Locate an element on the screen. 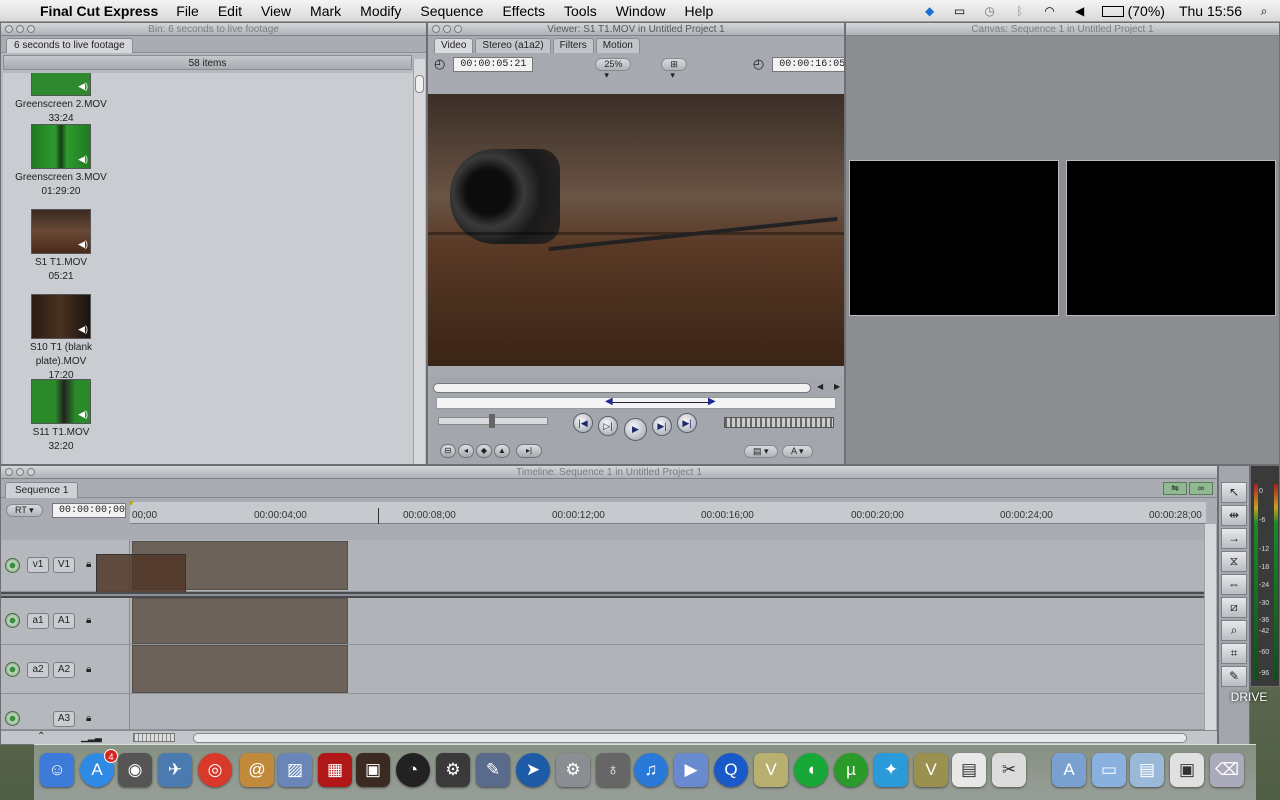 Image resolution: width=1280 pixels, height=800 pixels. roll-tool-icon: ⧖ is located at coordinates (1234, 561).